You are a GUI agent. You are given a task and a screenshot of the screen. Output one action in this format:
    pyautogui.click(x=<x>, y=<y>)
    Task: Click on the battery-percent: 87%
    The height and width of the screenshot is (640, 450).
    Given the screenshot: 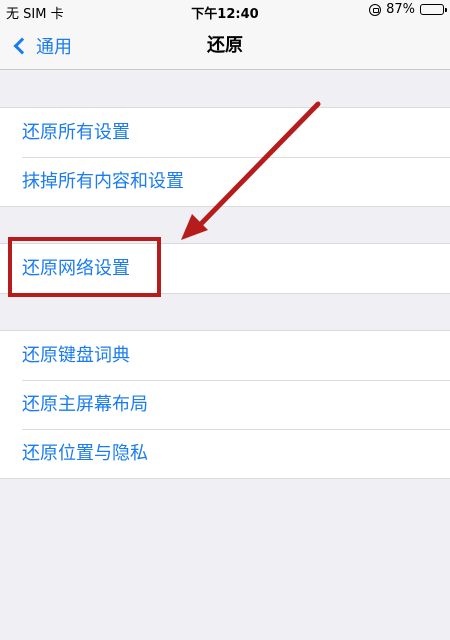 What is the action you would take?
    pyautogui.click(x=400, y=9)
    